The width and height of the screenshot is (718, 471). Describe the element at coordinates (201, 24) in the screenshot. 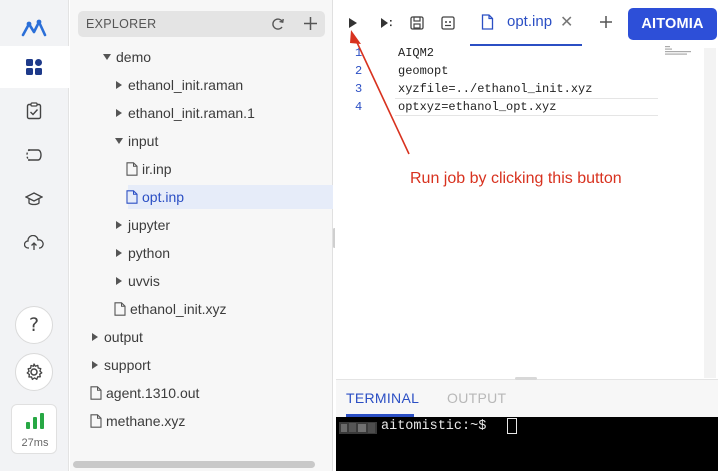

I see `explorer-header: EXPLORER` at that location.